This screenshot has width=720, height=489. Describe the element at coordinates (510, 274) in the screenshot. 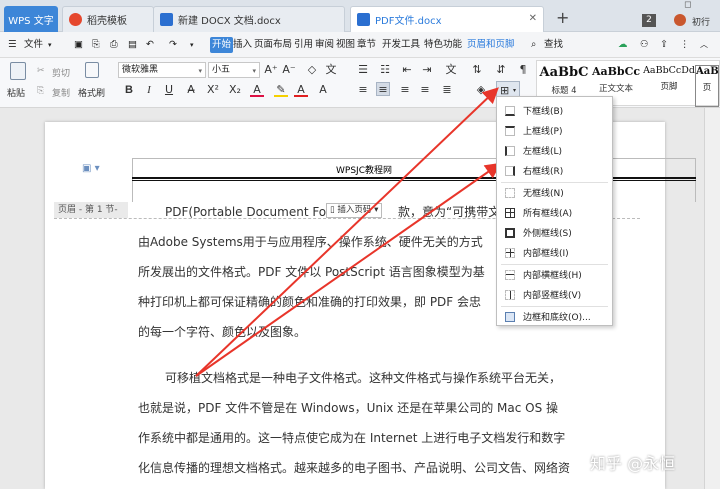

I see `inside-horizontal-icon` at that location.